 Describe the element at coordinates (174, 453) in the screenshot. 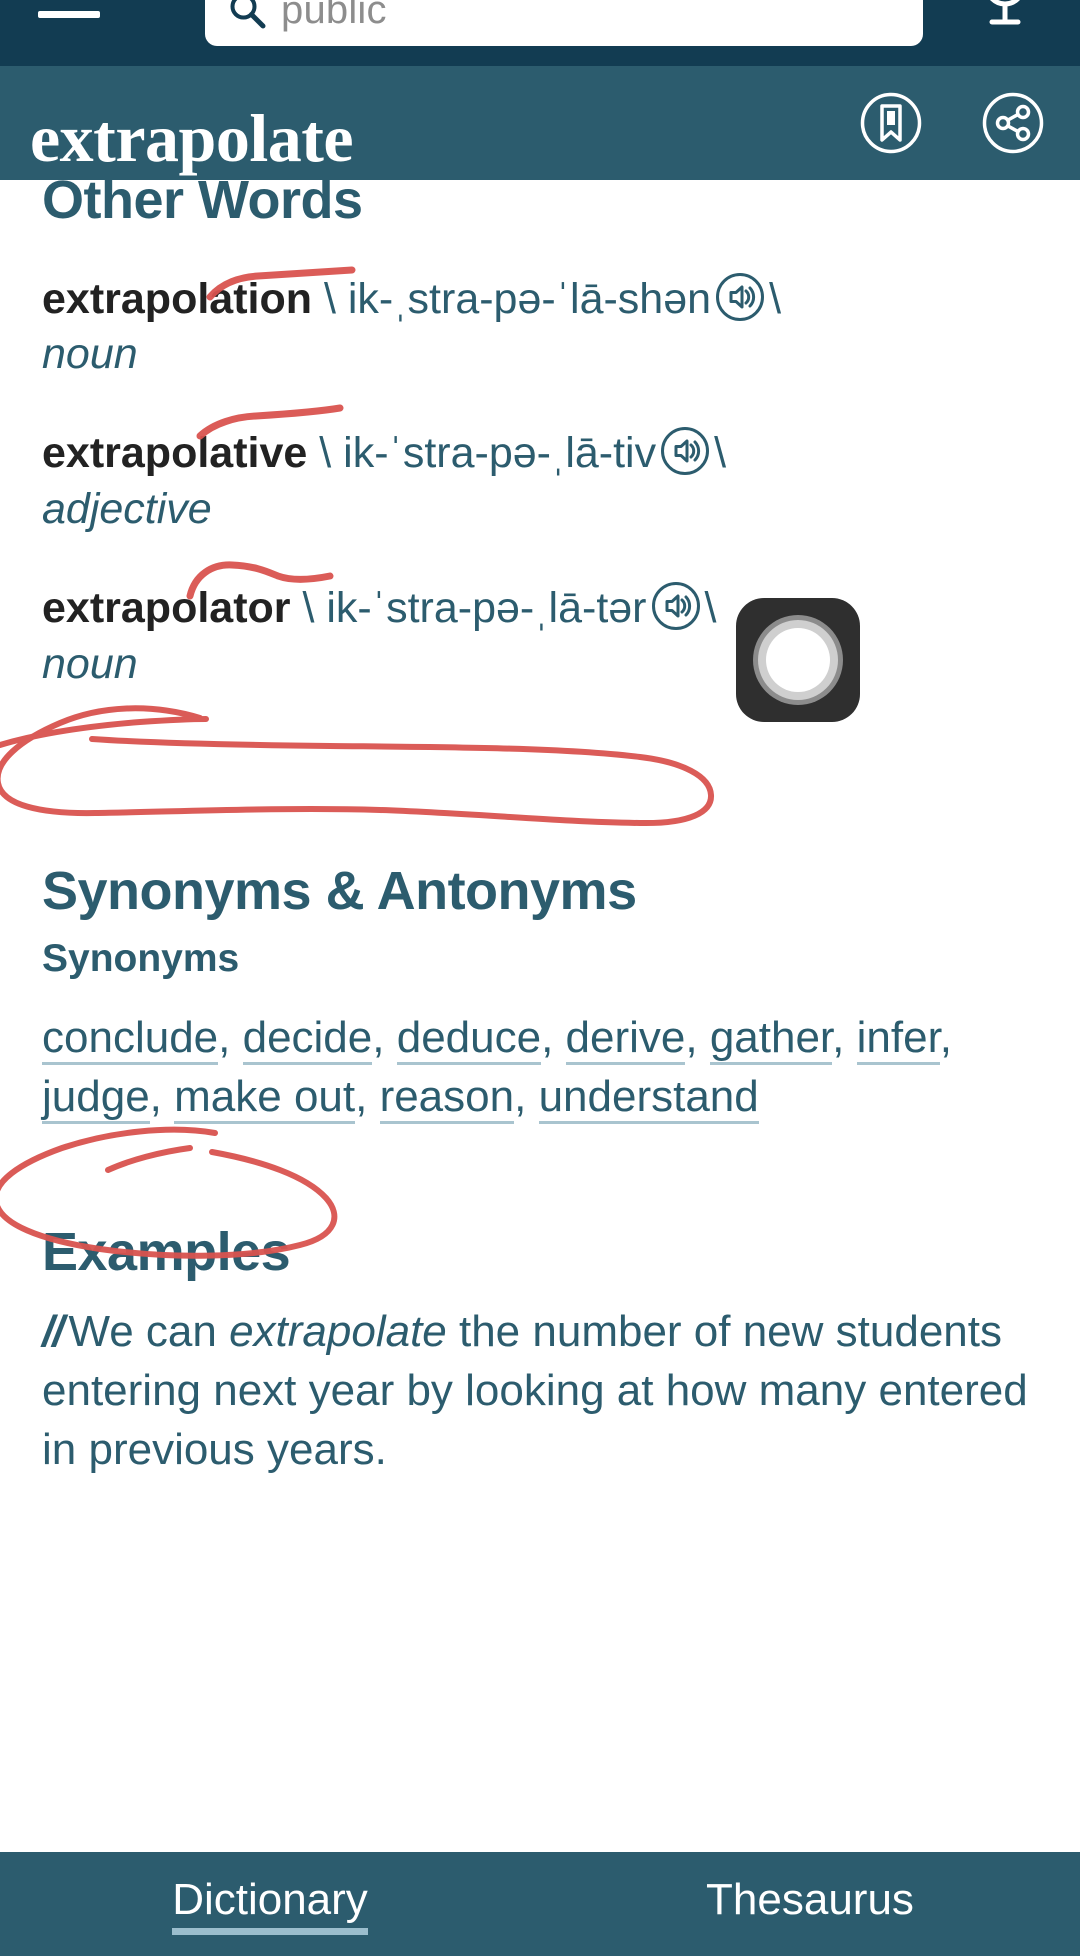

I see `other-word-term: extrapolative` at that location.